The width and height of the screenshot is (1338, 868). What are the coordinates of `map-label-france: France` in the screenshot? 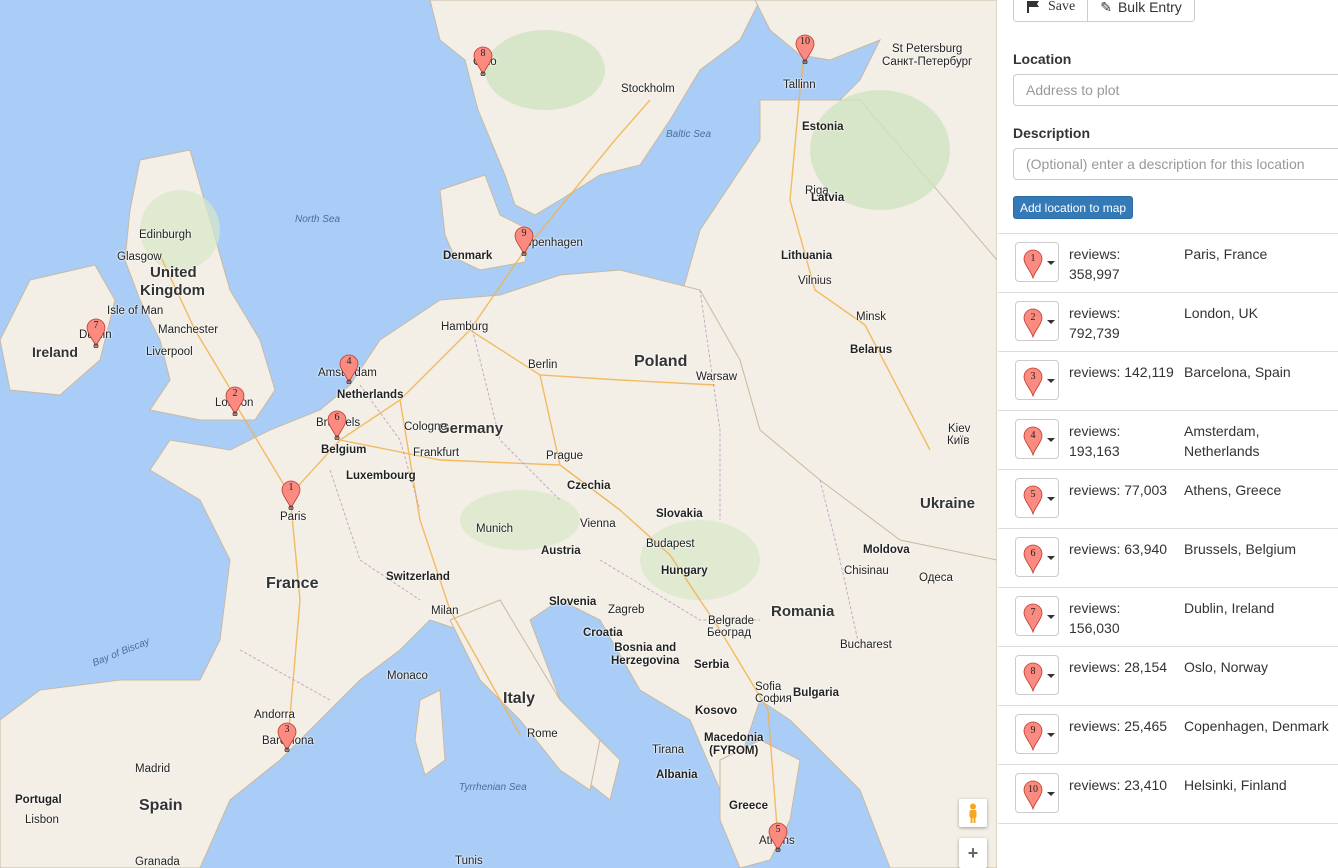 It's located at (292, 583).